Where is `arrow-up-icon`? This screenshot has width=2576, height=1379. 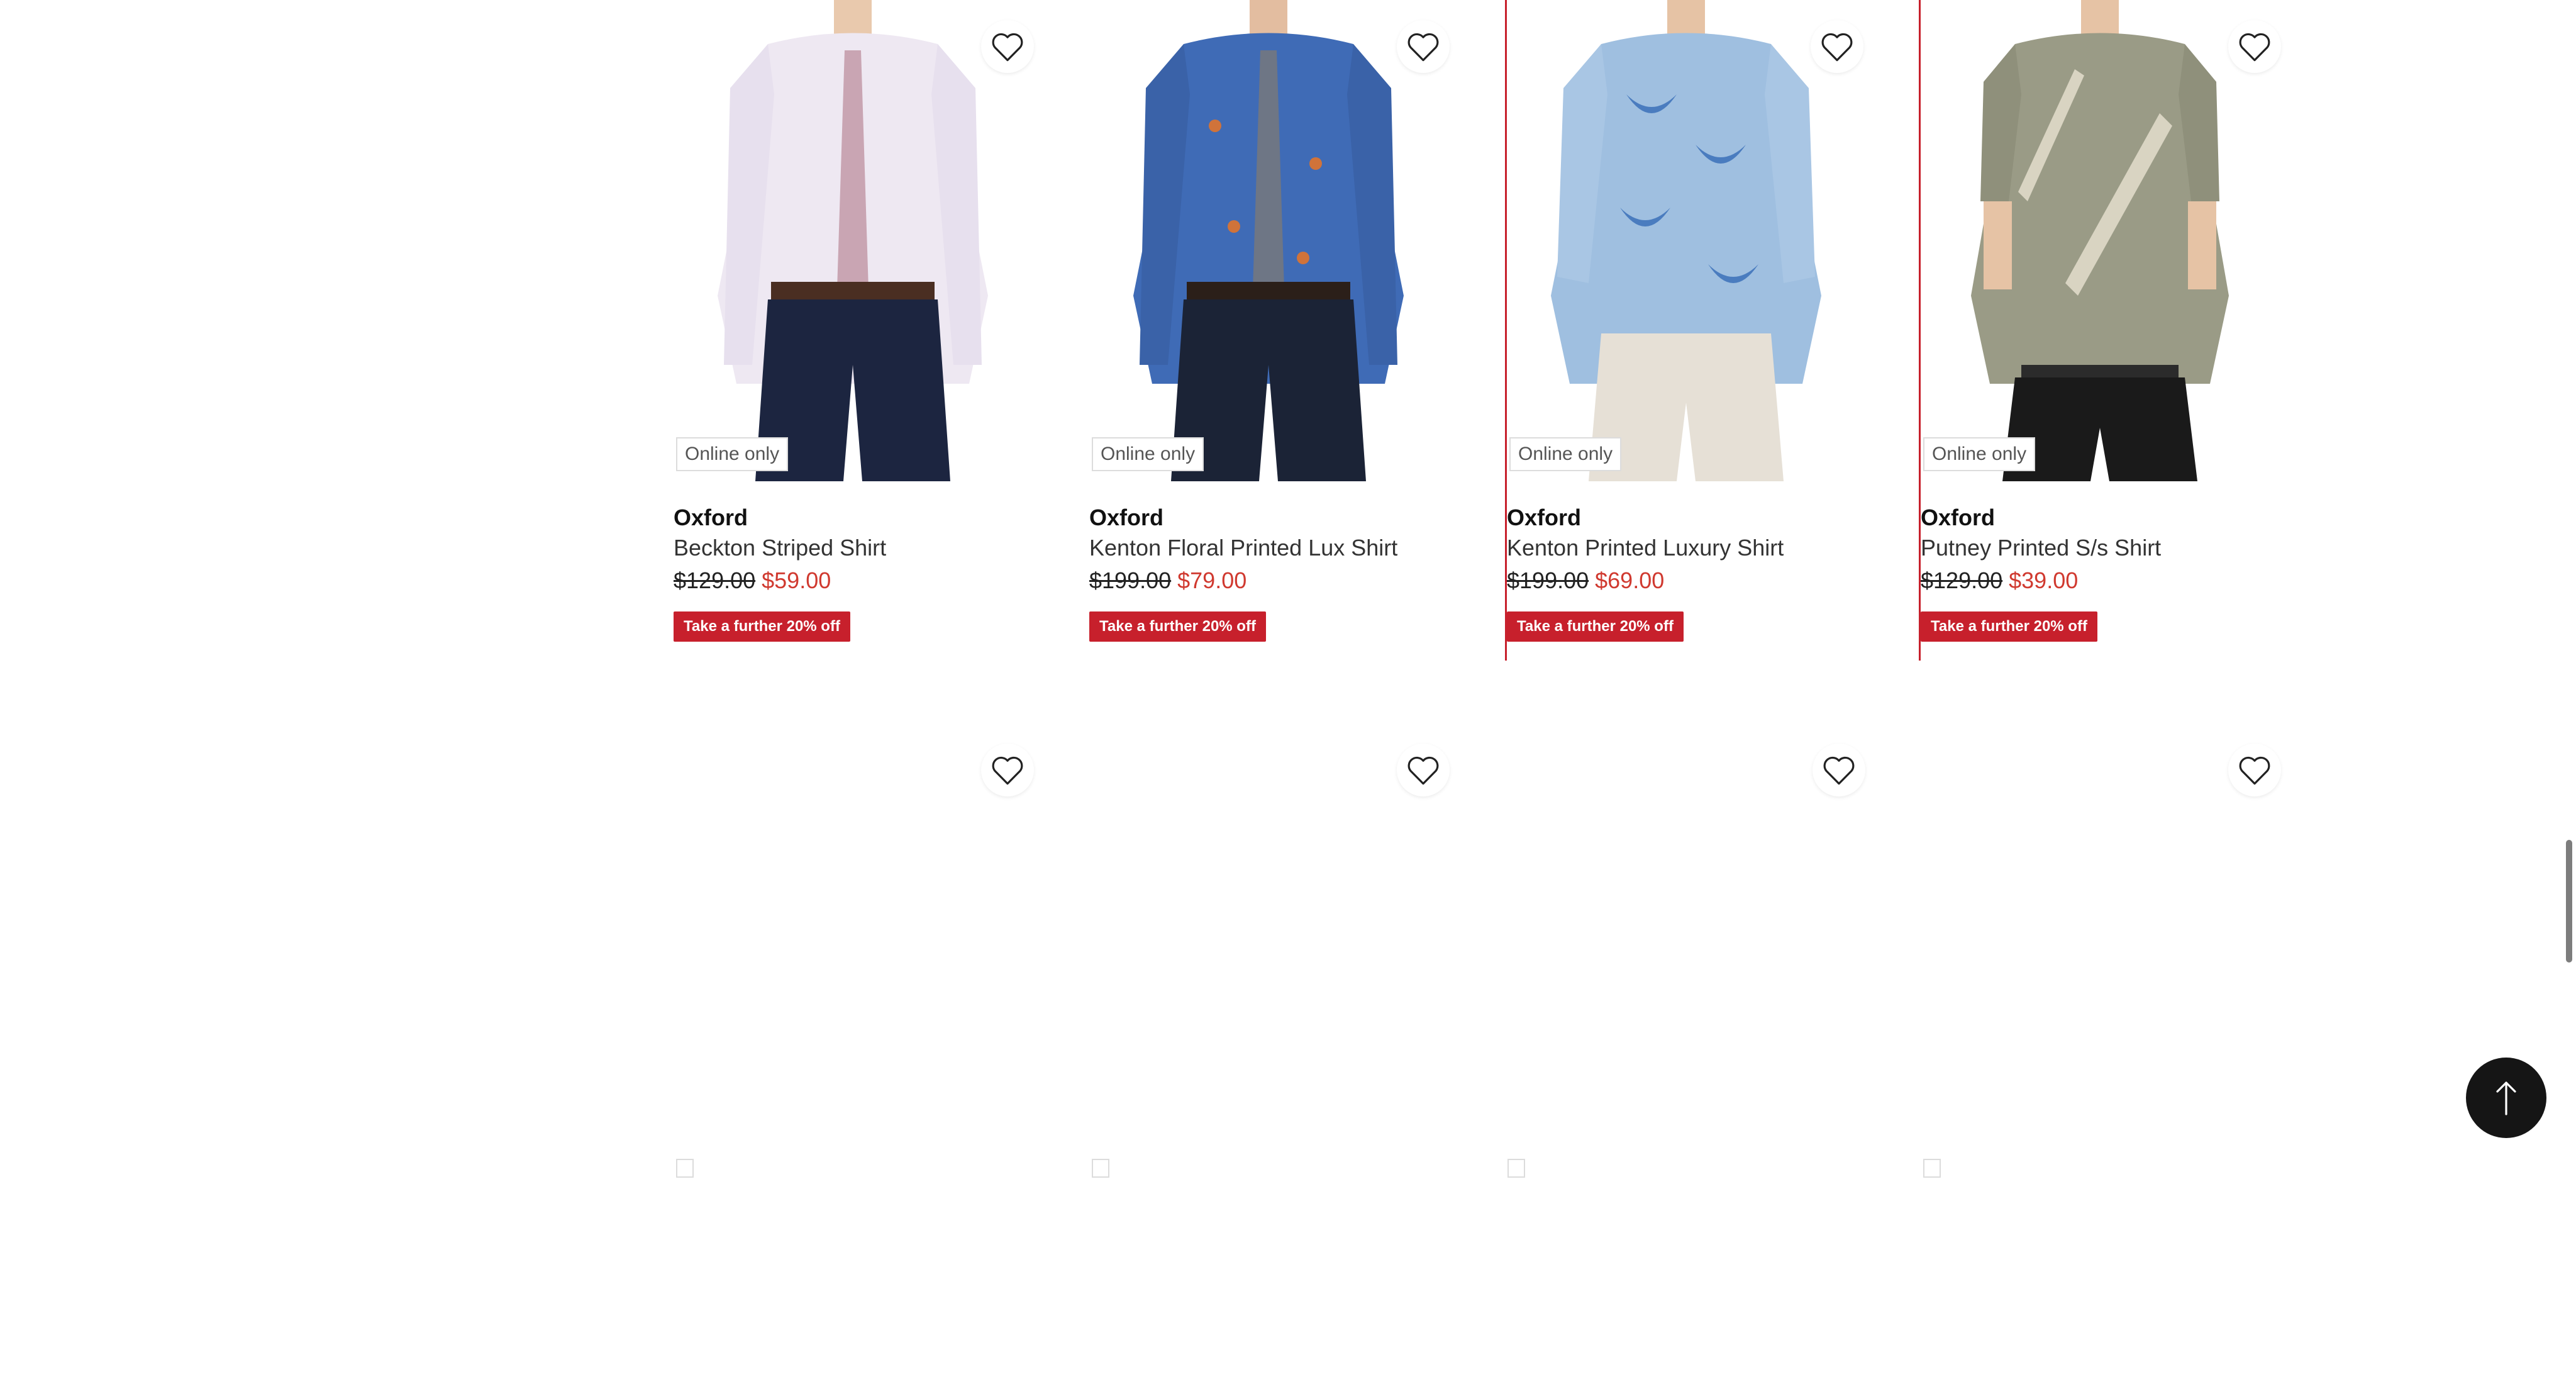 arrow-up-icon is located at coordinates (2506, 1098).